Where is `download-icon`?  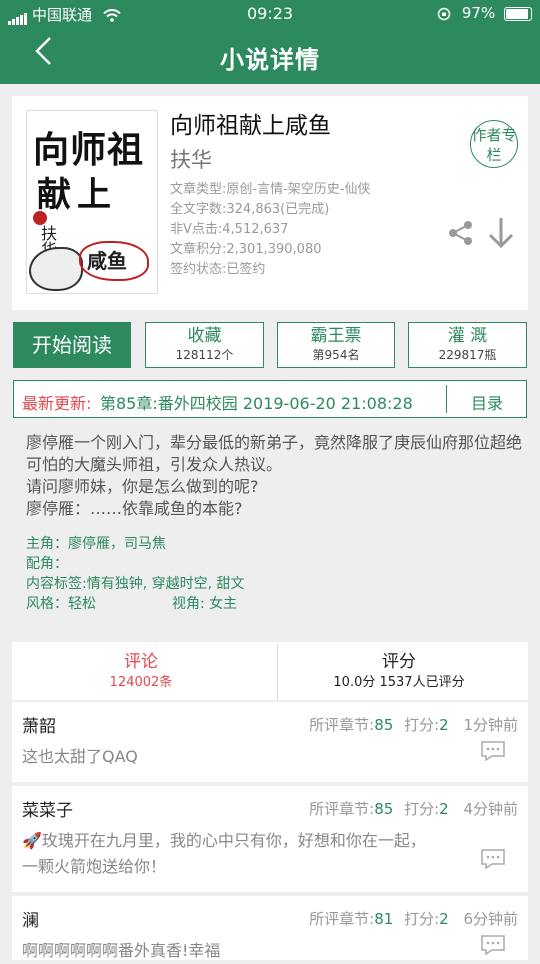
download-icon is located at coordinates (501, 233).